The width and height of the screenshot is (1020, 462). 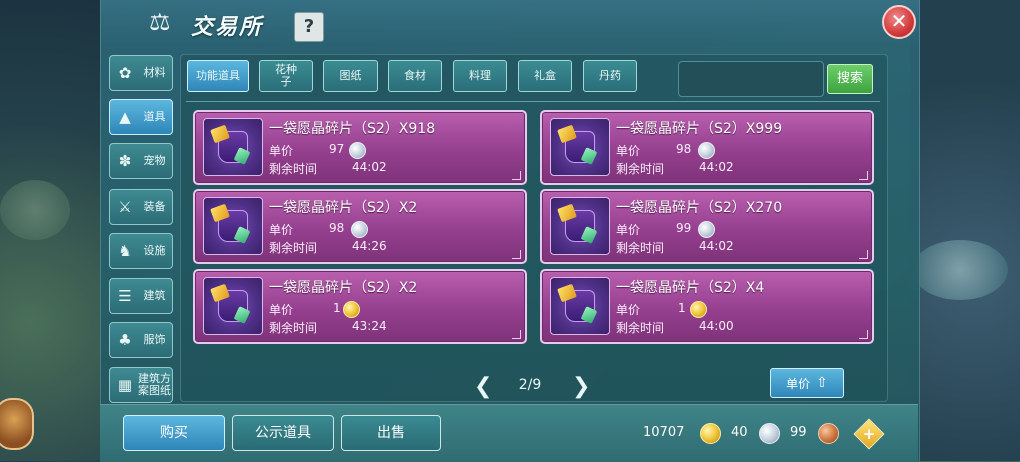 I want to click on item-time: 44:00, so click(x=716, y=326).